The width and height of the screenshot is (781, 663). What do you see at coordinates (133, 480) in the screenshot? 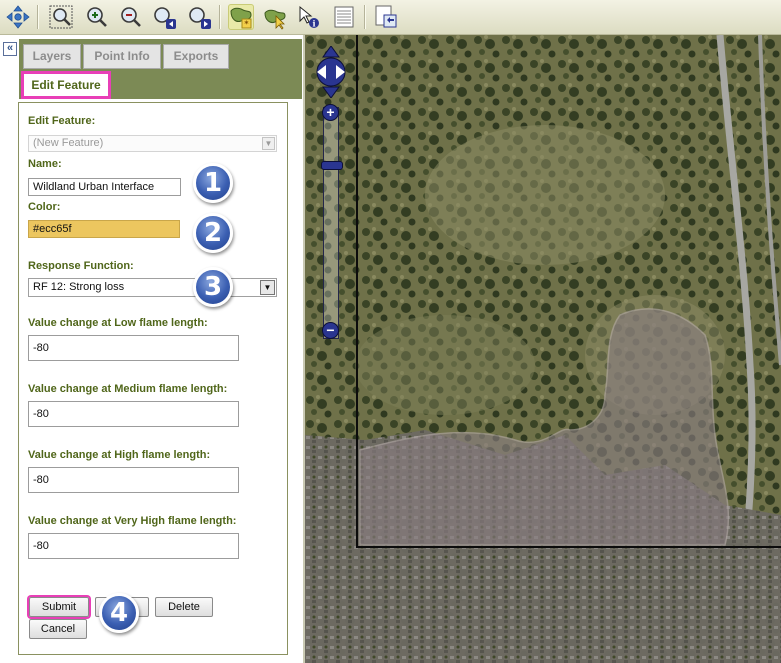
I see `high-flame-field` at bounding box center [133, 480].